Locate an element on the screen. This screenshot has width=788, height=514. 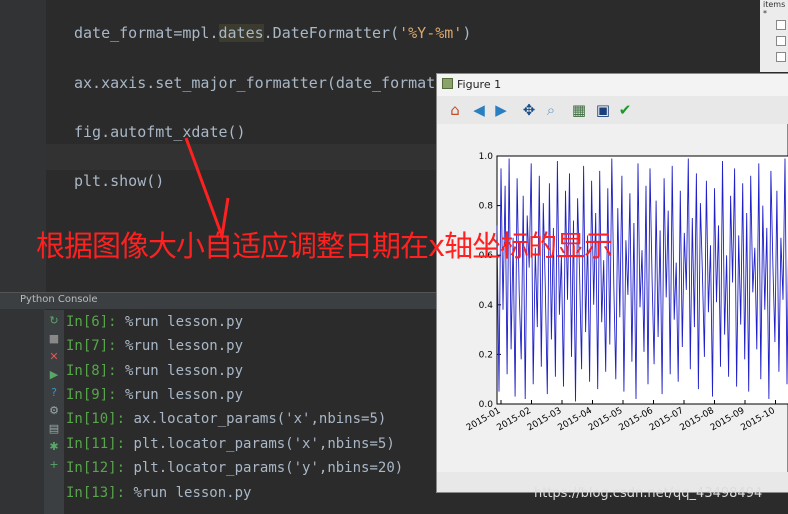
annotation-text: 根据图像大小自适应调整日期在x轴坐标的显示 is located at coordinates (324, 246).